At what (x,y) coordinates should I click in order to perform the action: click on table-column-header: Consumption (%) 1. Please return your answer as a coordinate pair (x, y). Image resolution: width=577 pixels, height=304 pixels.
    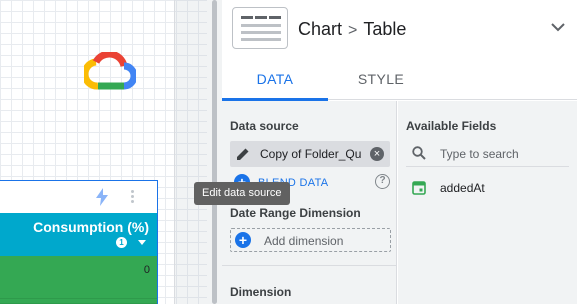
    Looking at the image, I should click on (78, 234).